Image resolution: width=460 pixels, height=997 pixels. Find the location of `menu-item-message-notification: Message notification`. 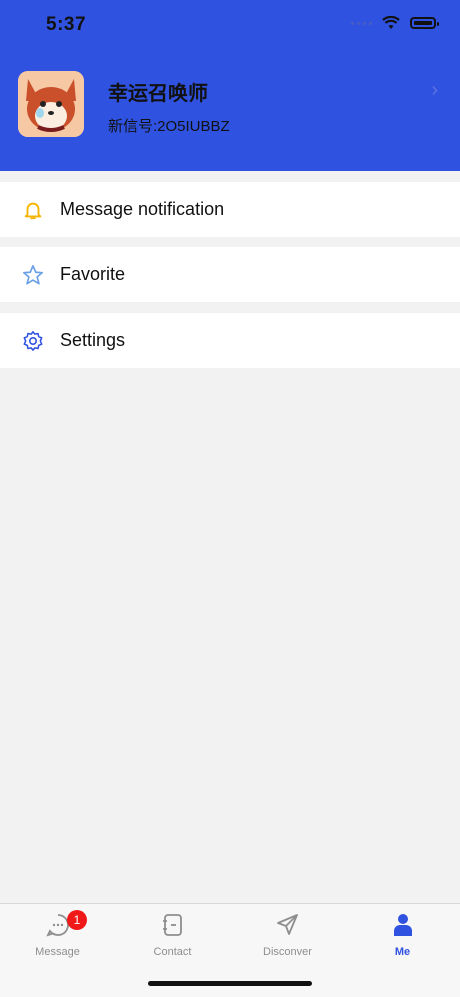

menu-item-message-notification: Message notification is located at coordinates (230, 209).